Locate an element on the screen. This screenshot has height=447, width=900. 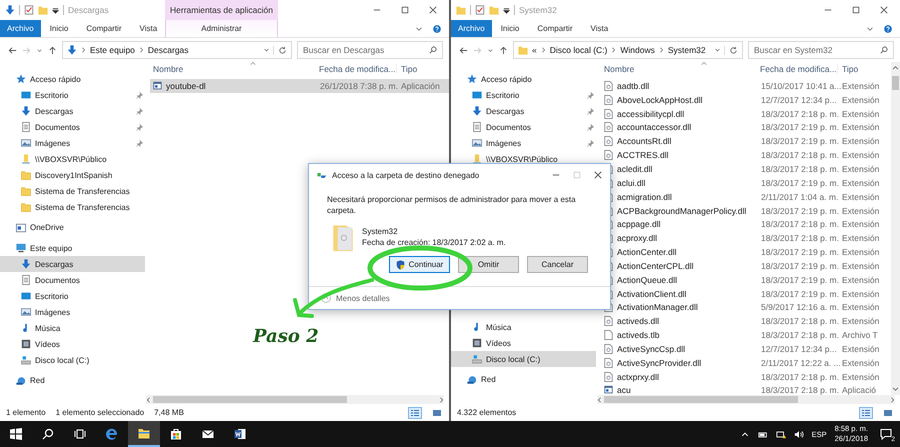
ribbon-tab: Inicio is located at coordinates (59, 28).